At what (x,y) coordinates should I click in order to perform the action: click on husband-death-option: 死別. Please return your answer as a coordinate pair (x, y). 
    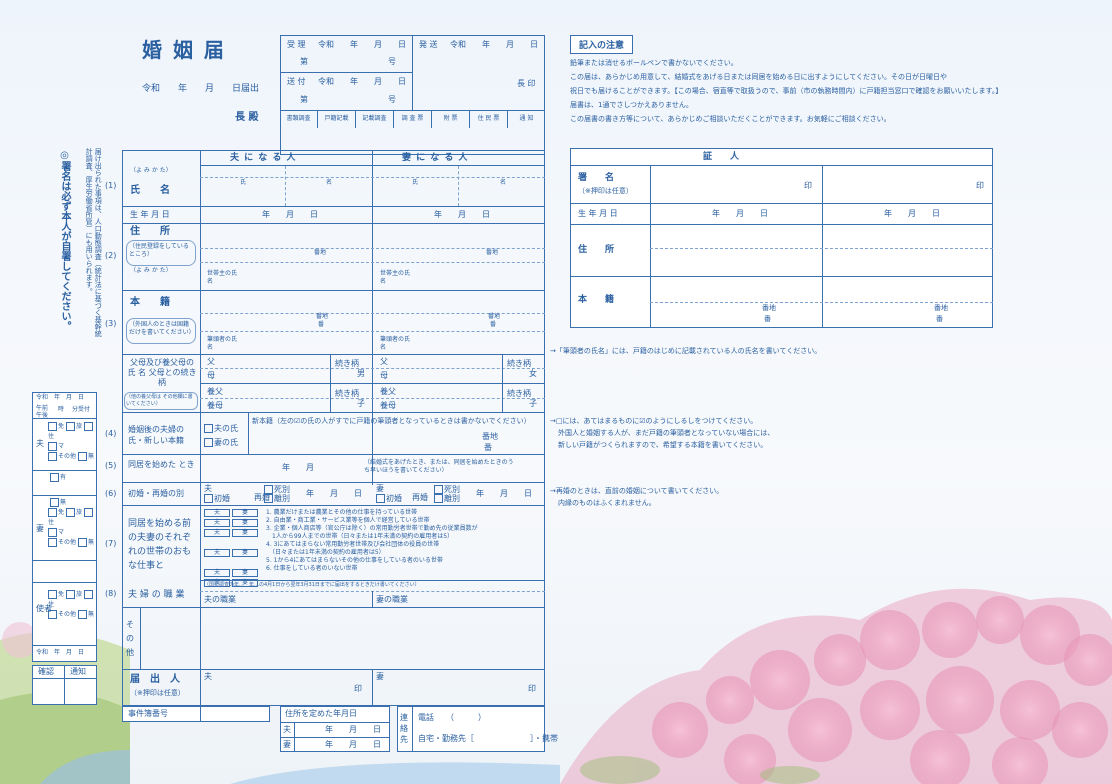
    Looking at the image, I should click on (277, 489).